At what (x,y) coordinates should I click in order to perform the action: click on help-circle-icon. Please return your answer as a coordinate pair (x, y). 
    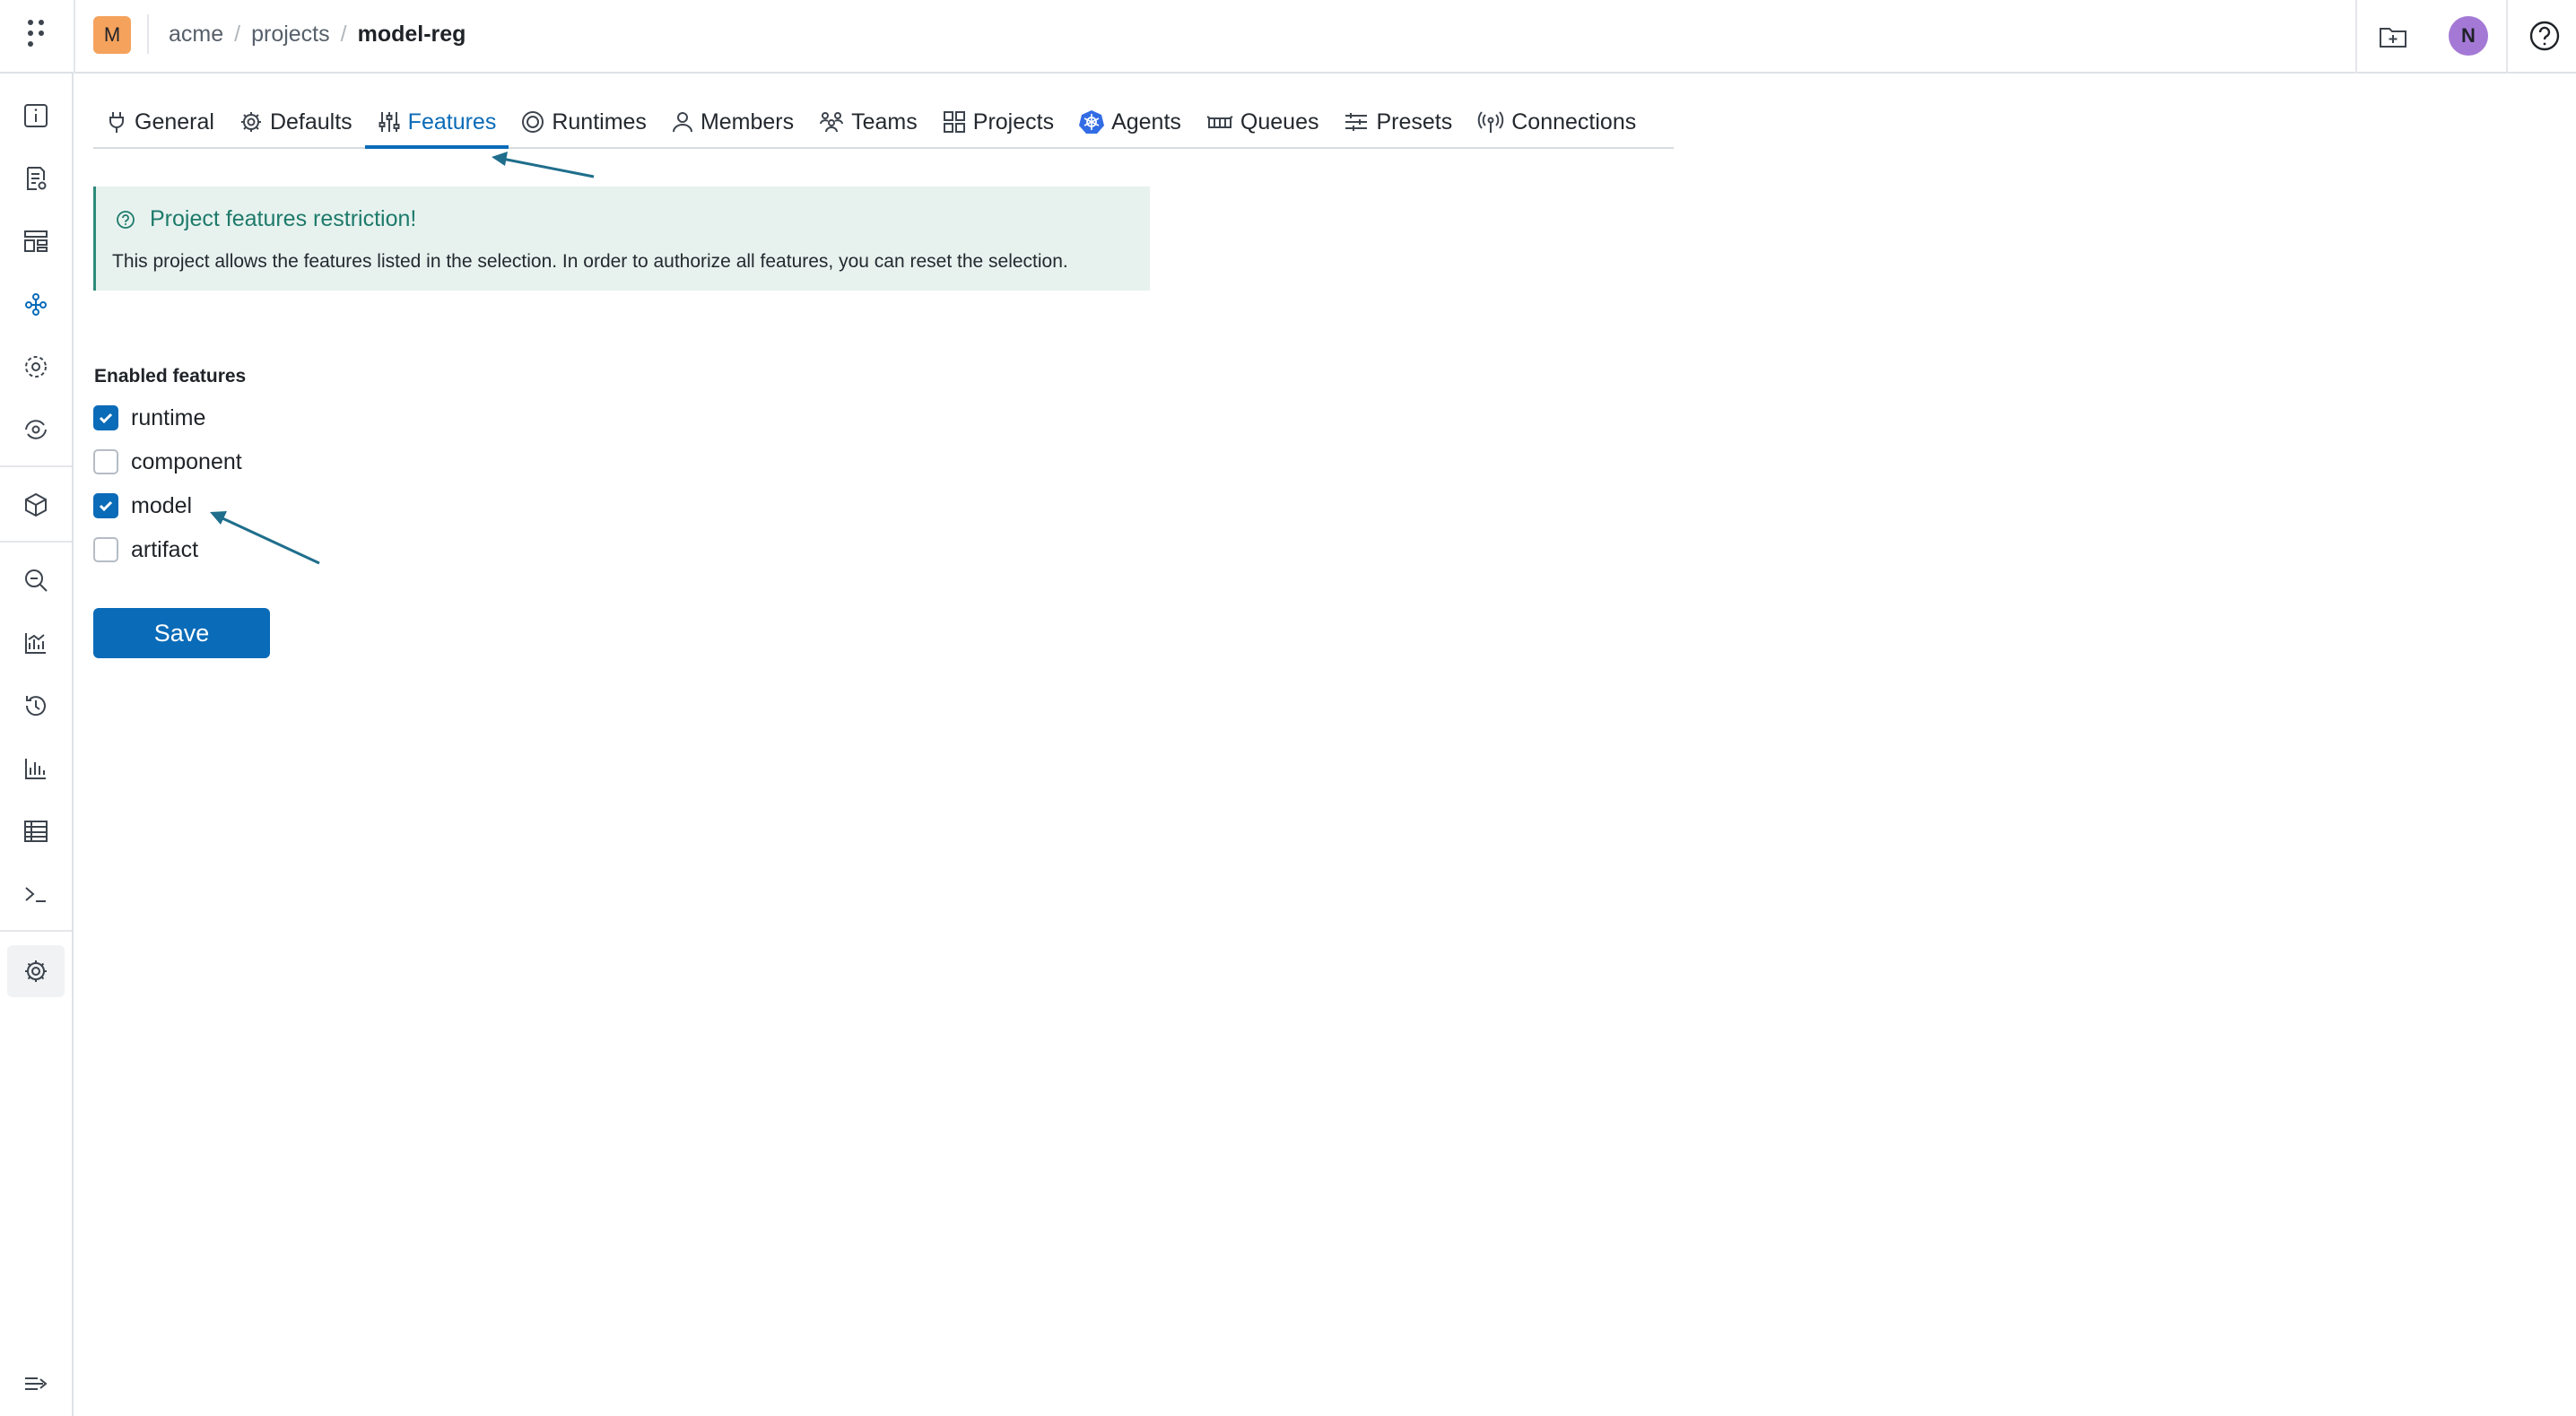
    Looking at the image, I should click on (126, 220).